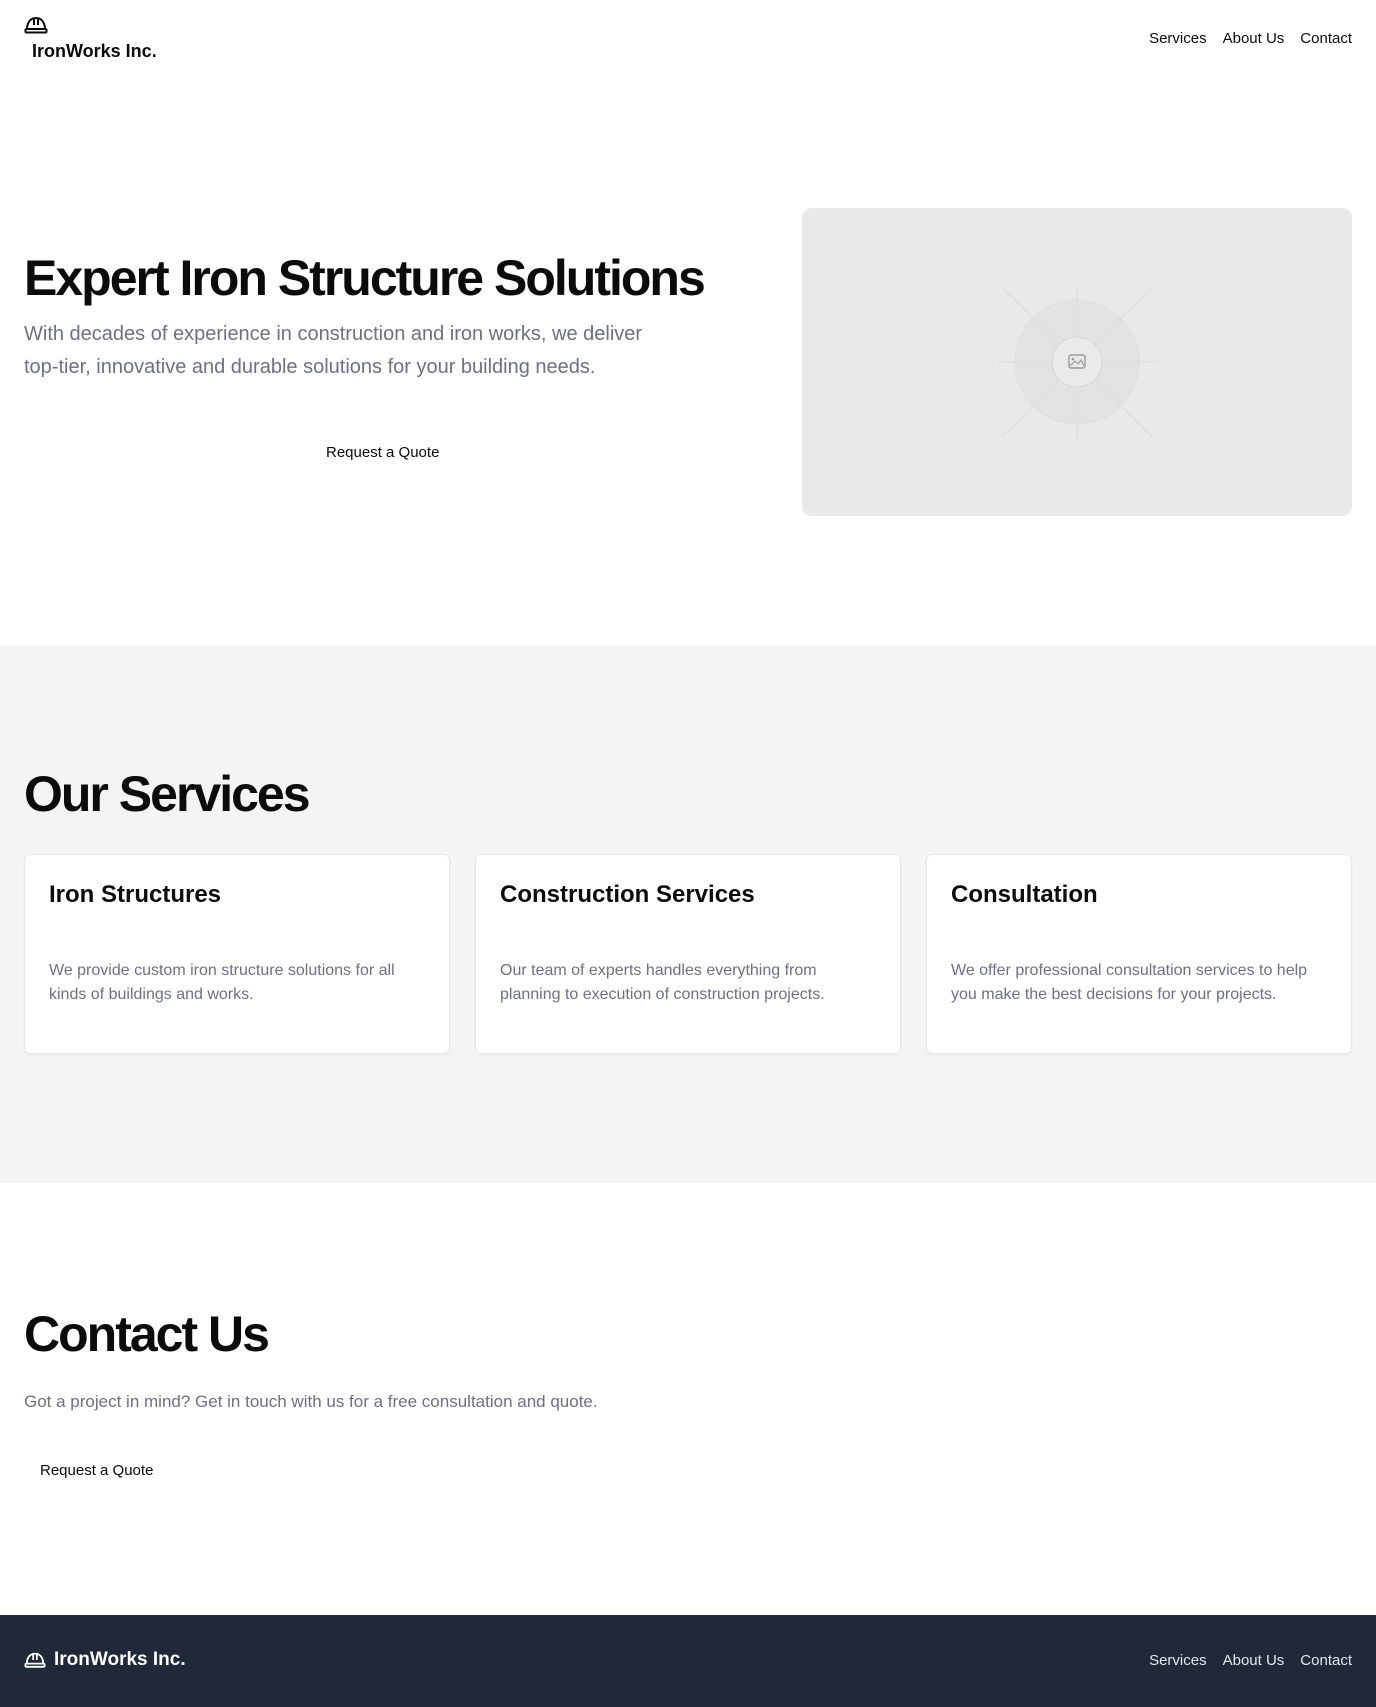 The image size is (1376, 1707). I want to click on footer-brand: IronWorks Inc., so click(105, 1660).